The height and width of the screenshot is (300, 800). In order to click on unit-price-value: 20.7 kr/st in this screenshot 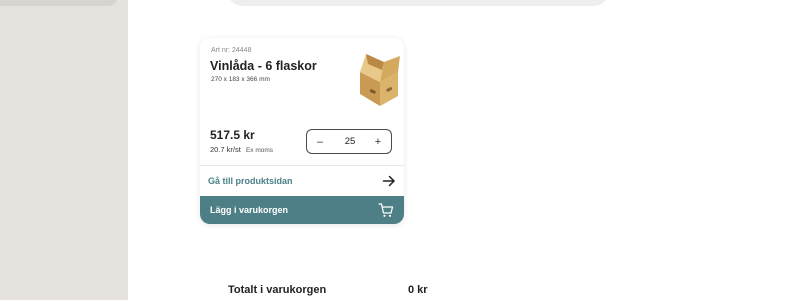, I will do `click(225, 149)`.